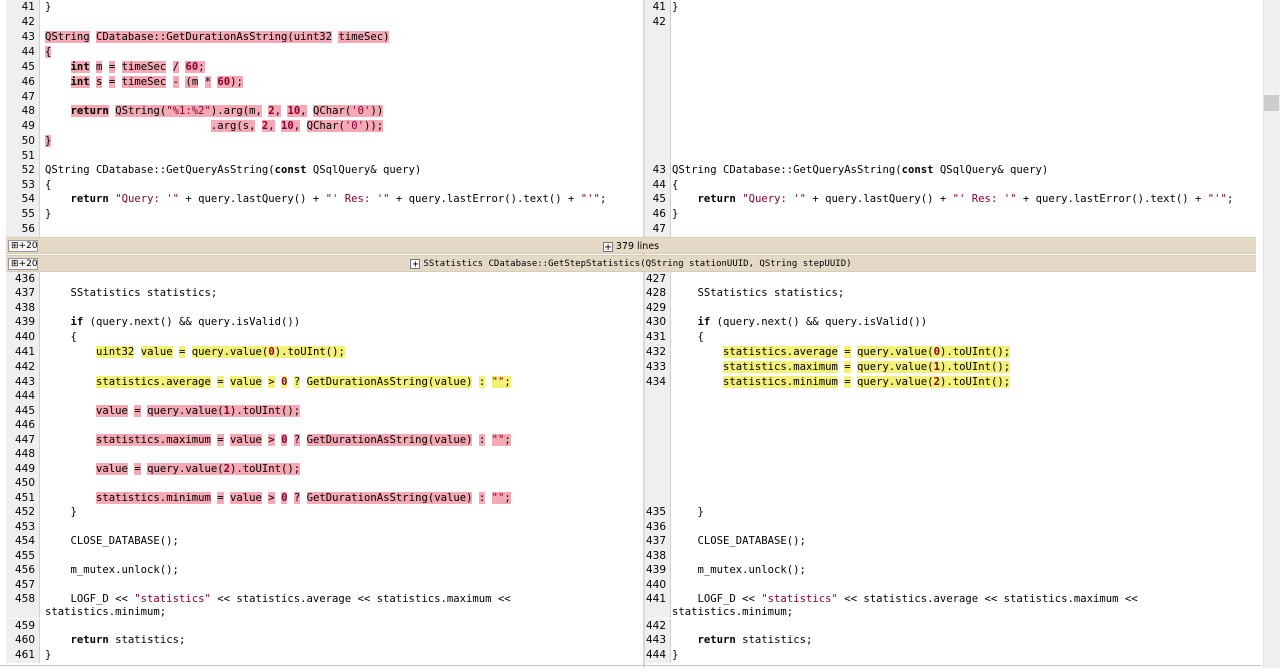  I want to click on code-line-deleted: 44 {, so click(324, 52).